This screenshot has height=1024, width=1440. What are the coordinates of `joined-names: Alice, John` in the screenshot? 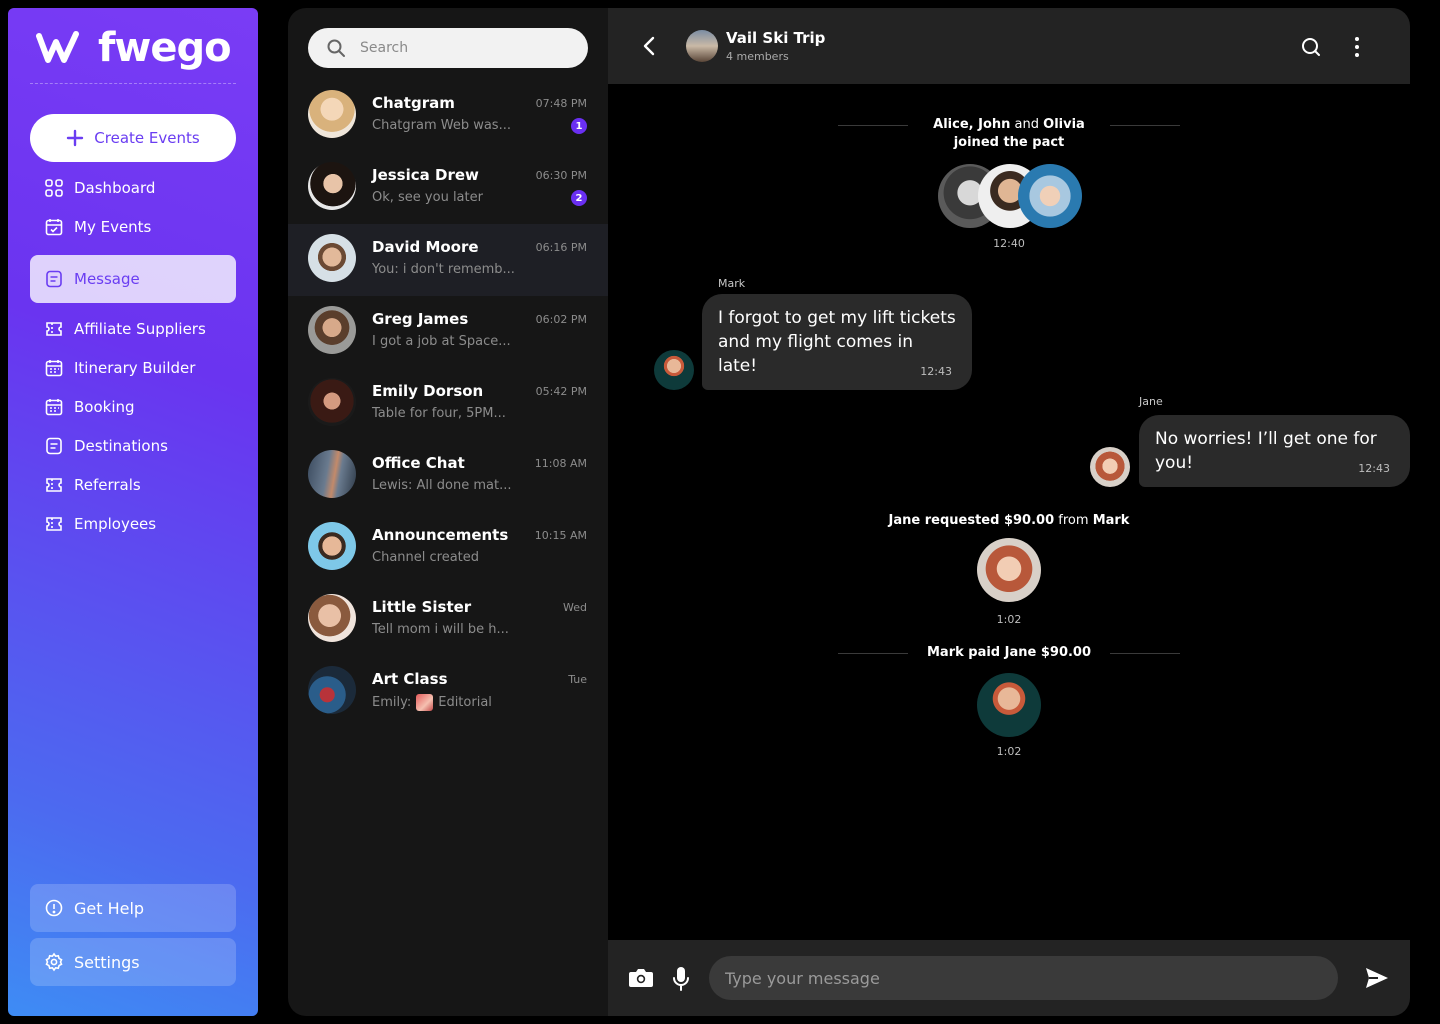 It's located at (972, 124).